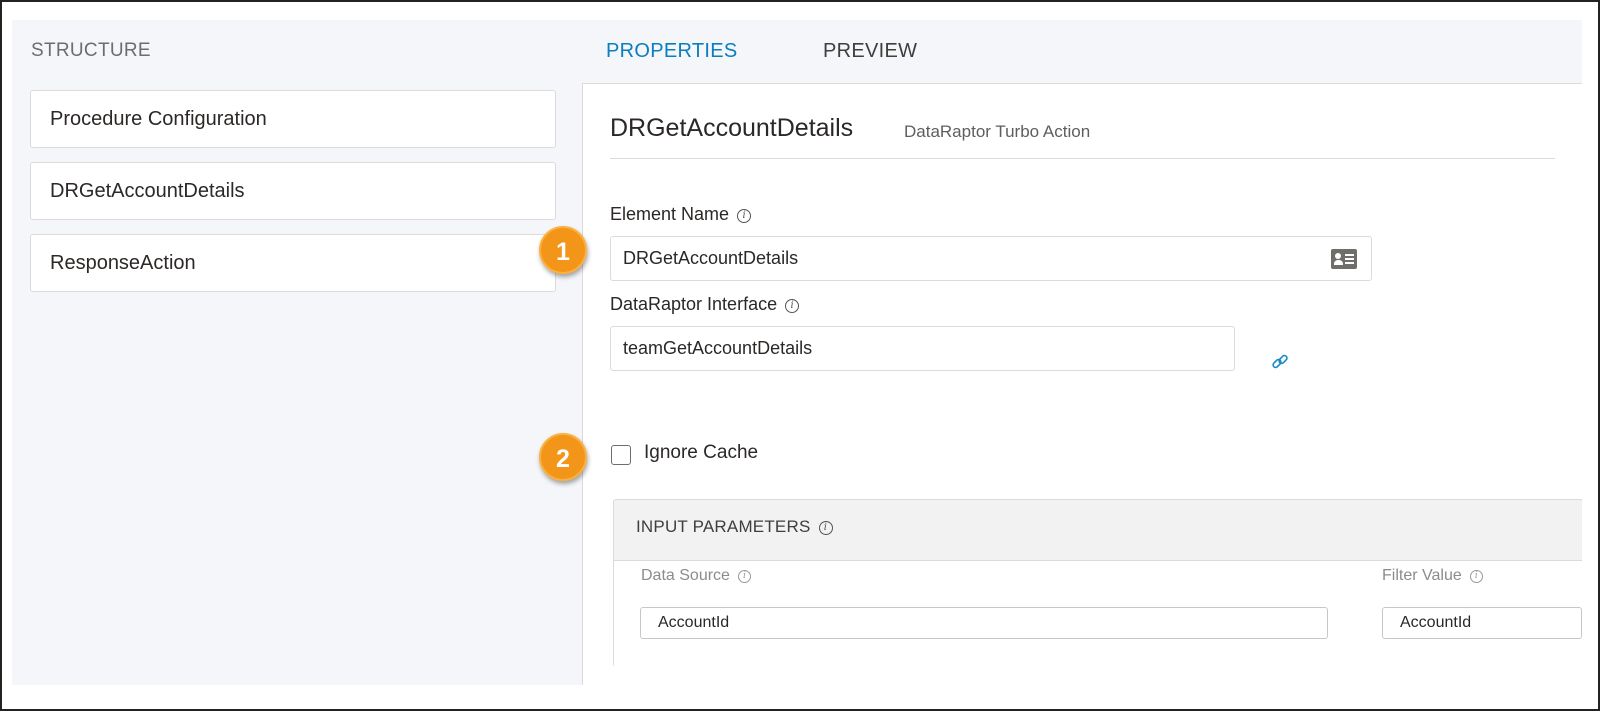  Describe the element at coordinates (1344, 259) in the screenshot. I see `contact-card-icon` at that location.